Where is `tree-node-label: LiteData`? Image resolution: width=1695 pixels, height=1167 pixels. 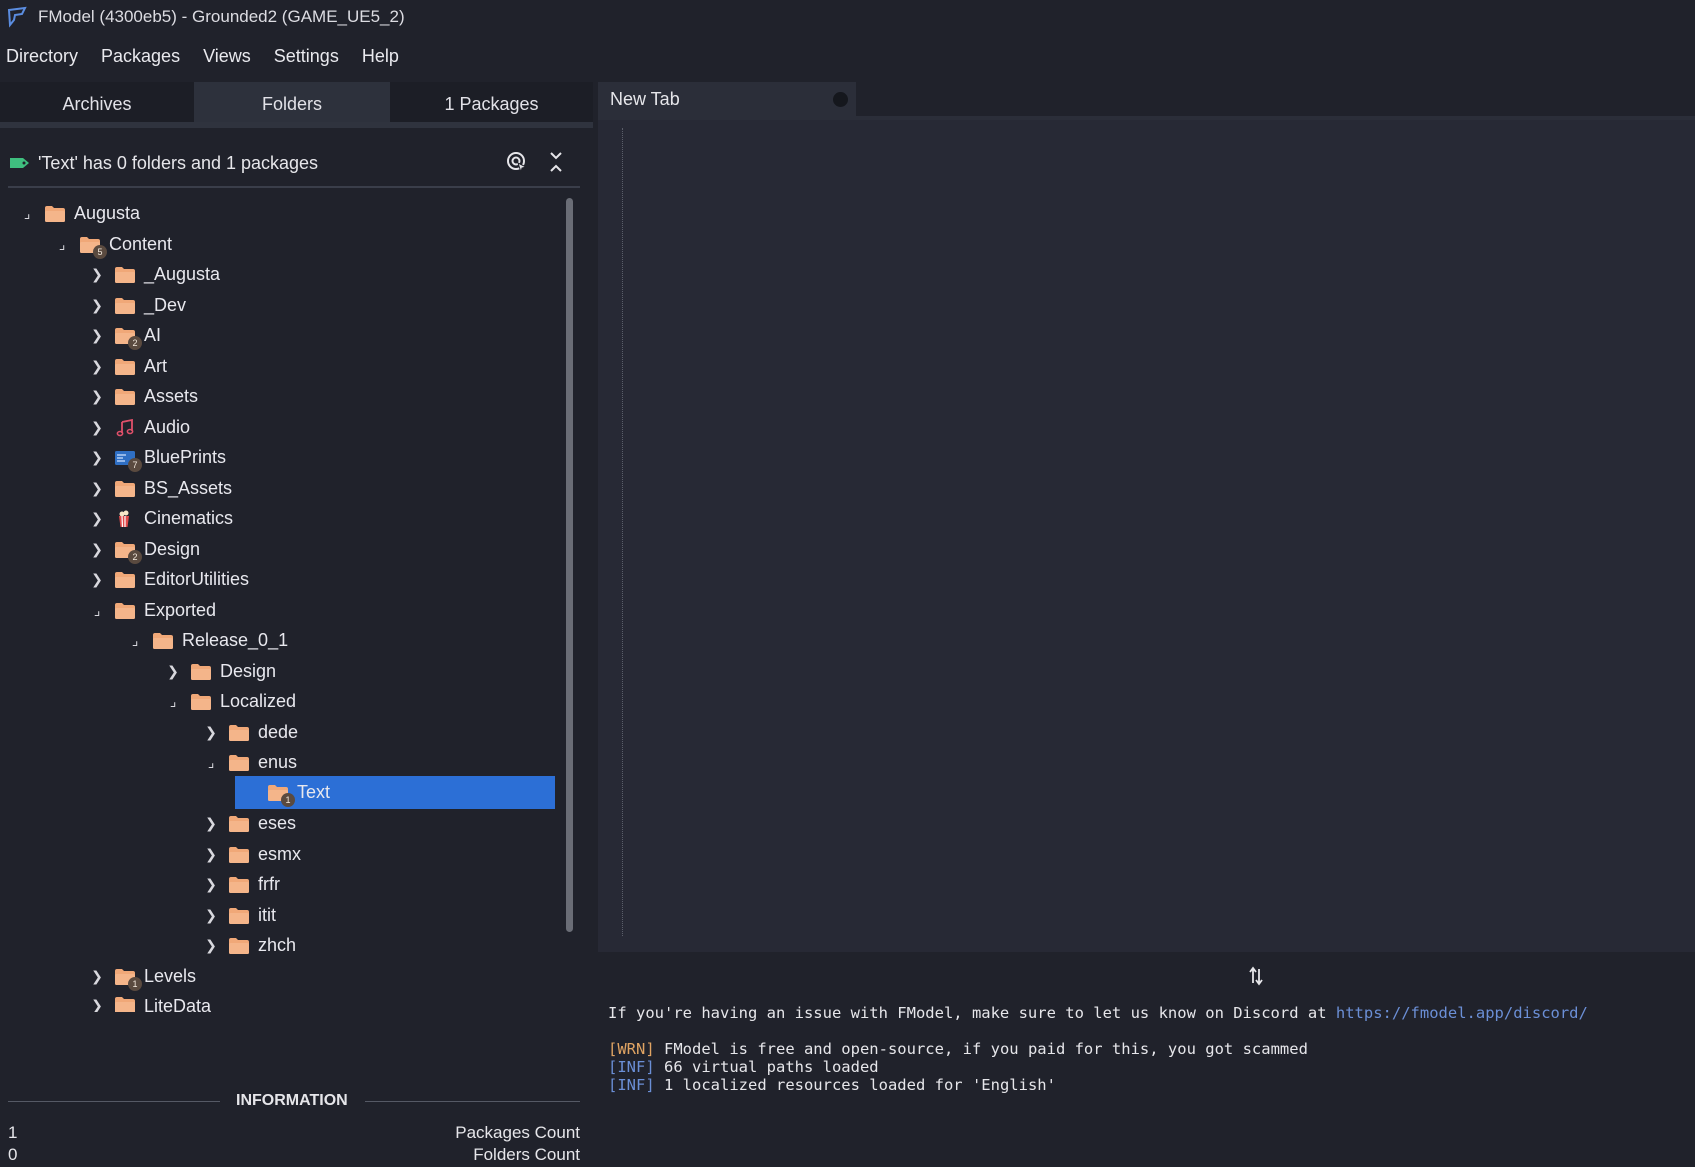
tree-node-label: LiteData is located at coordinates (178, 1004).